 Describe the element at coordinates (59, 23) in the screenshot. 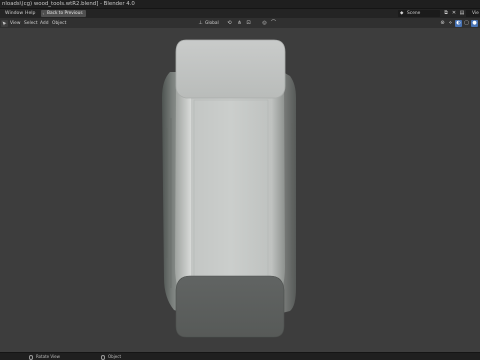

I see `menu-object: Object` at that location.